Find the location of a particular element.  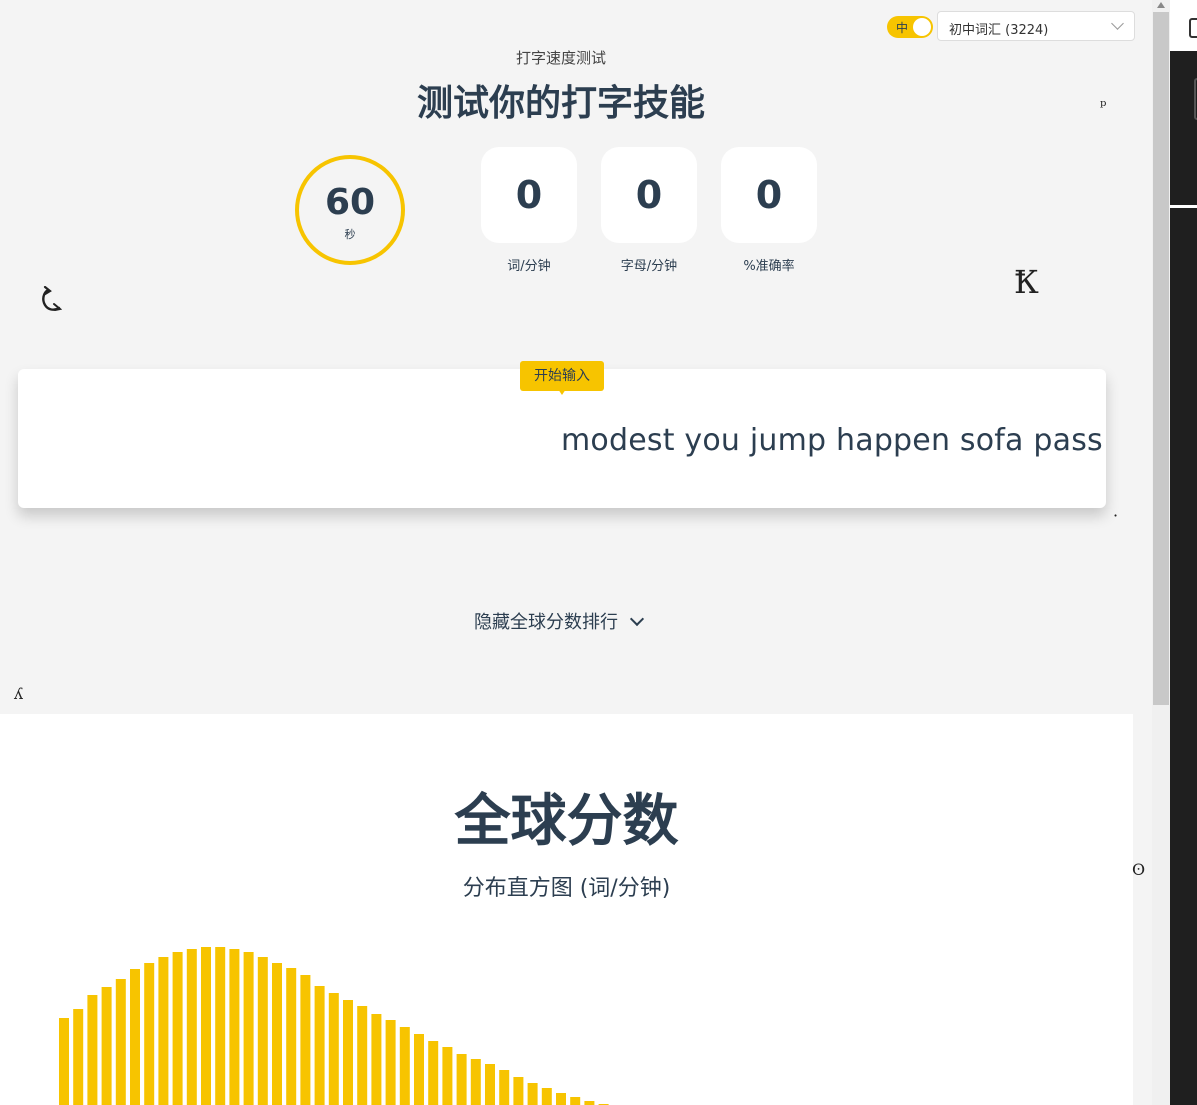

page-title: 测试你的打字技能 is located at coordinates (560, 103).